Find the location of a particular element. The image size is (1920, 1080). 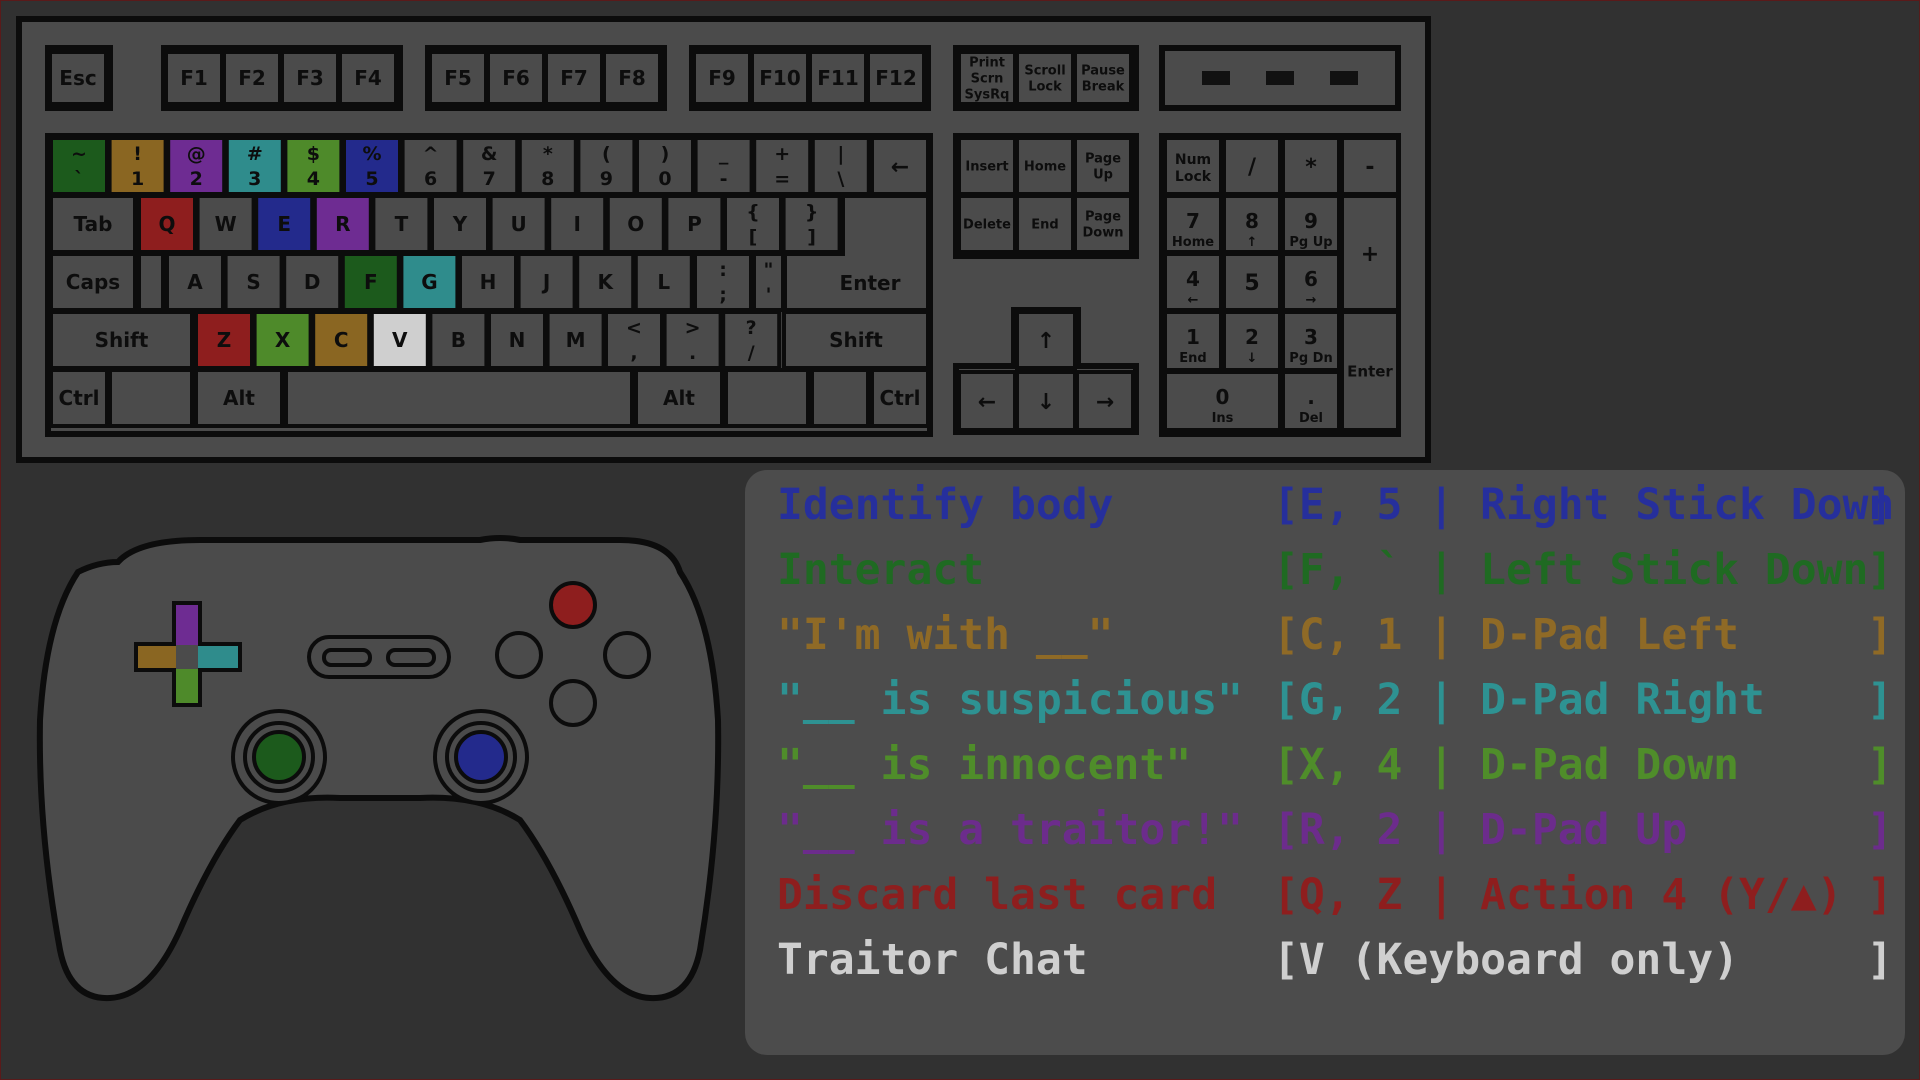

key-symbol: #3 is located at coordinates (254, 166).